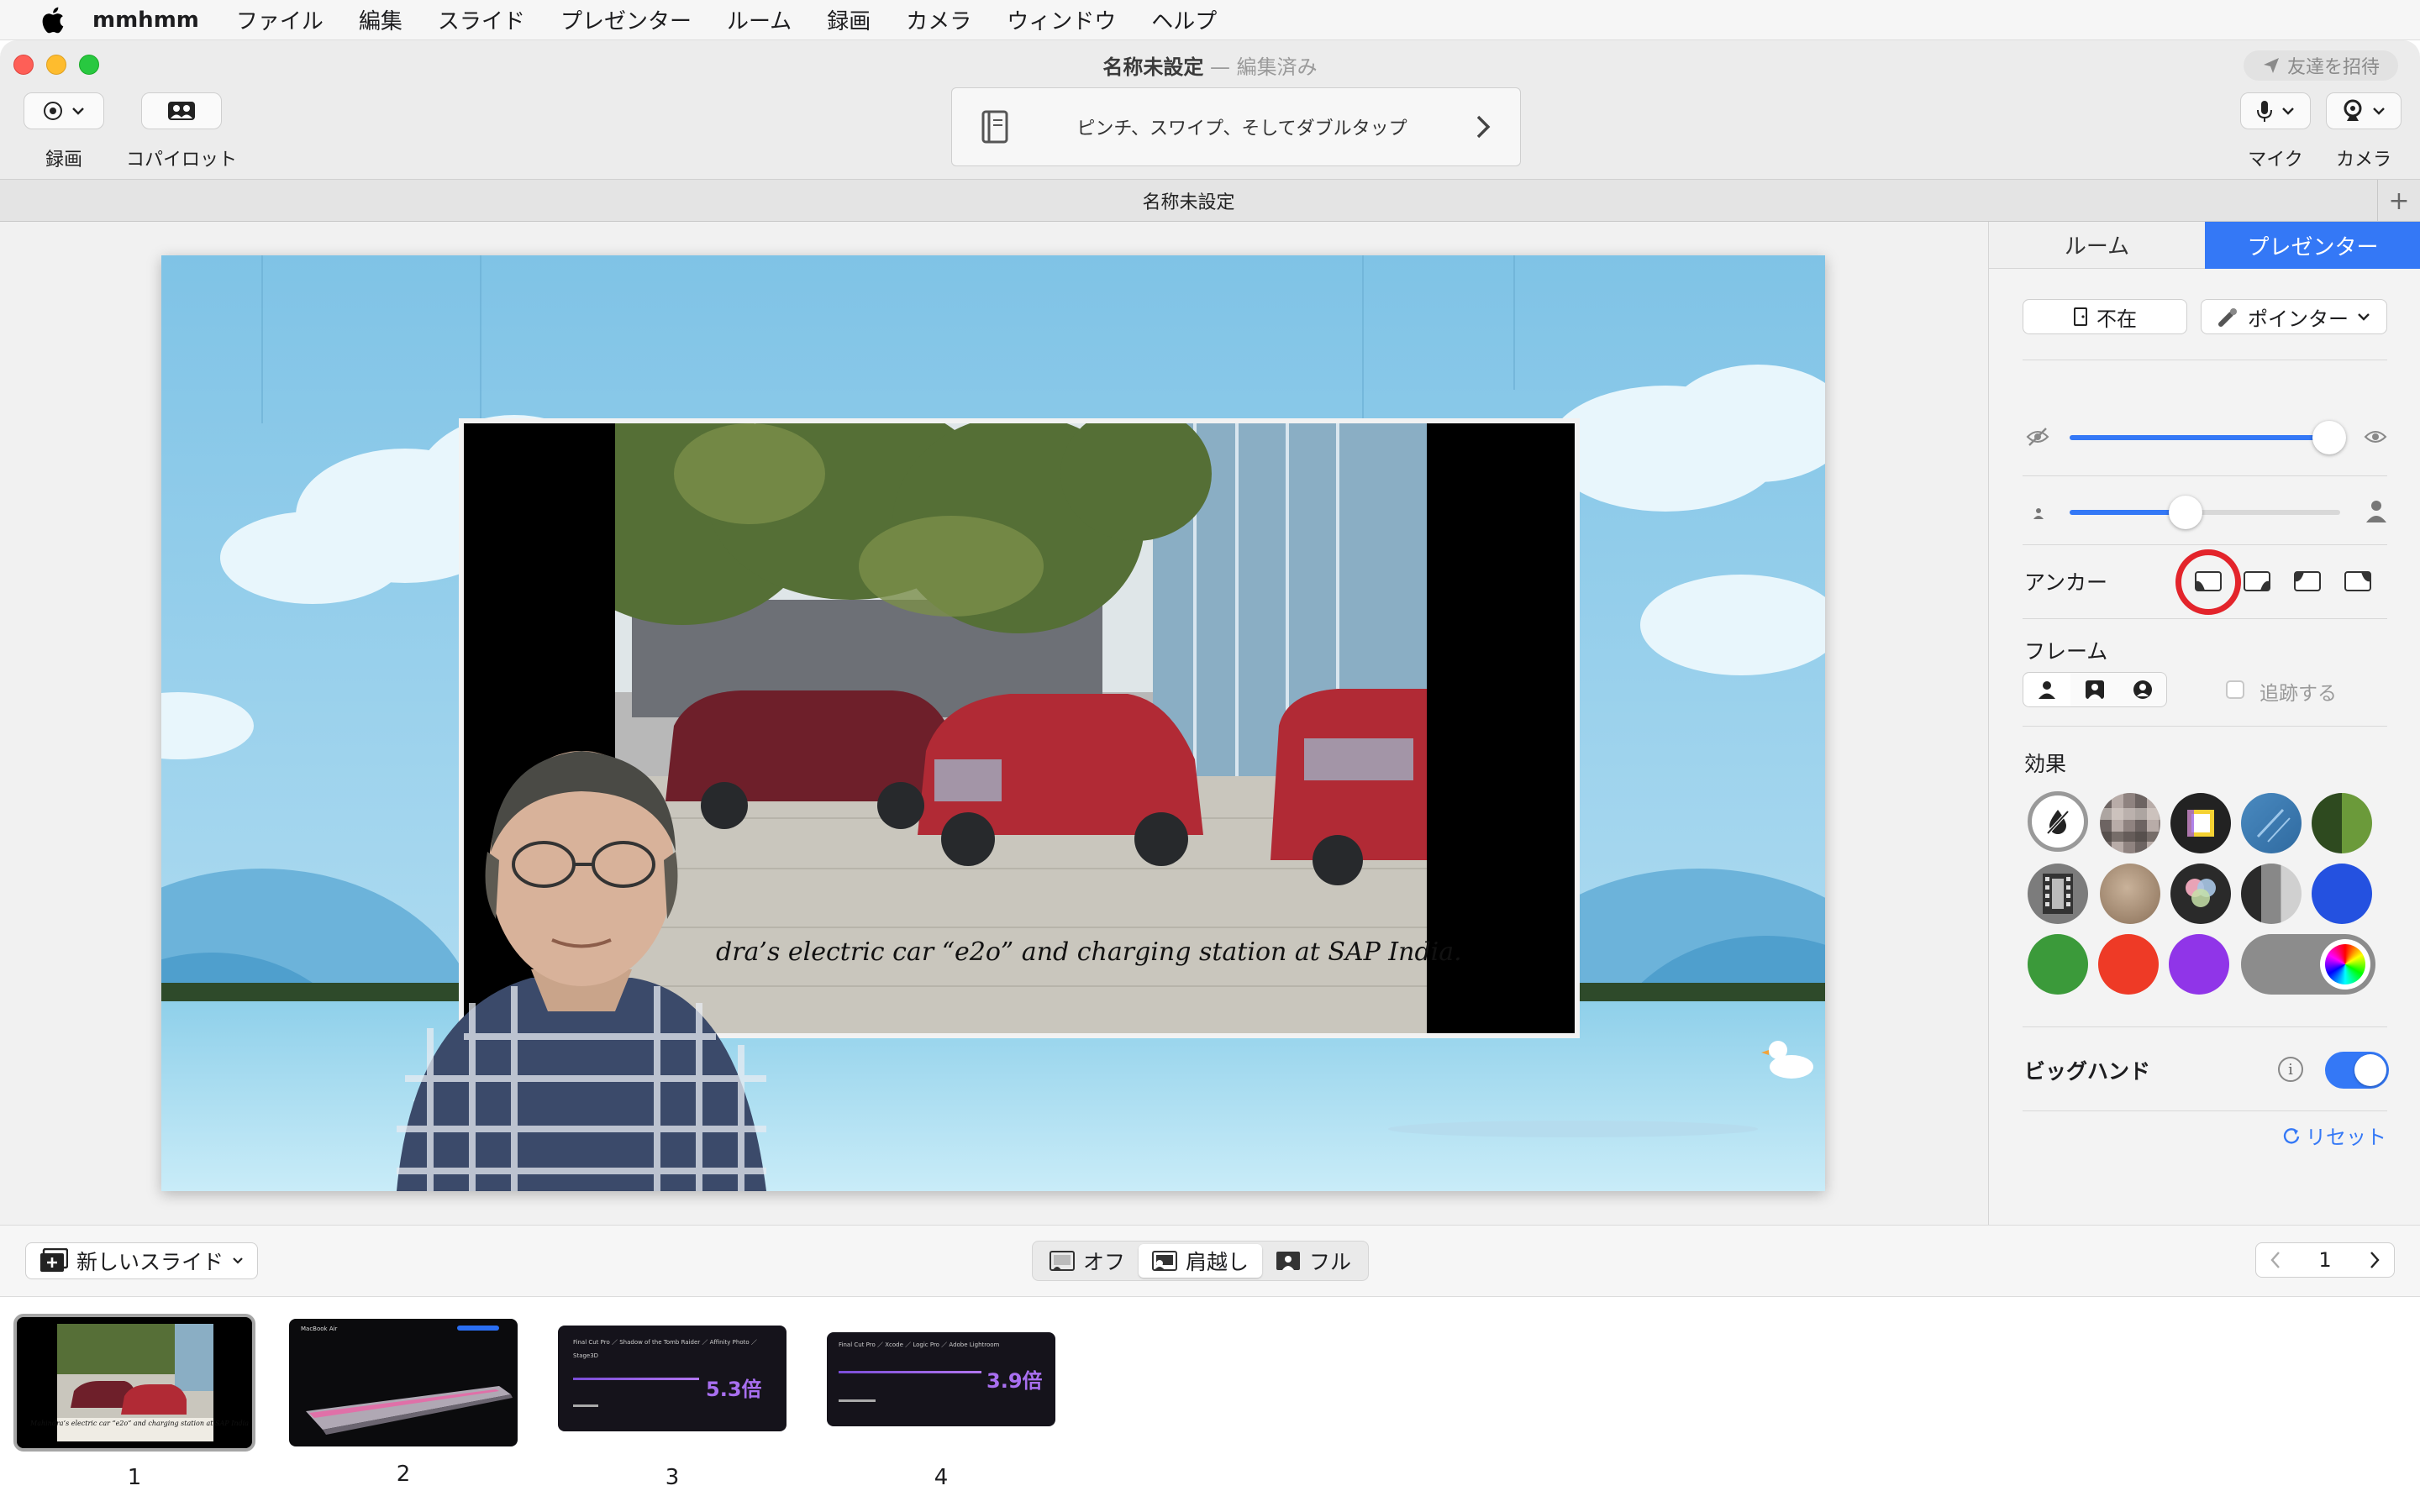 This screenshot has height=1512, width=2420. I want to click on slide-4-bar, so click(910, 1372).